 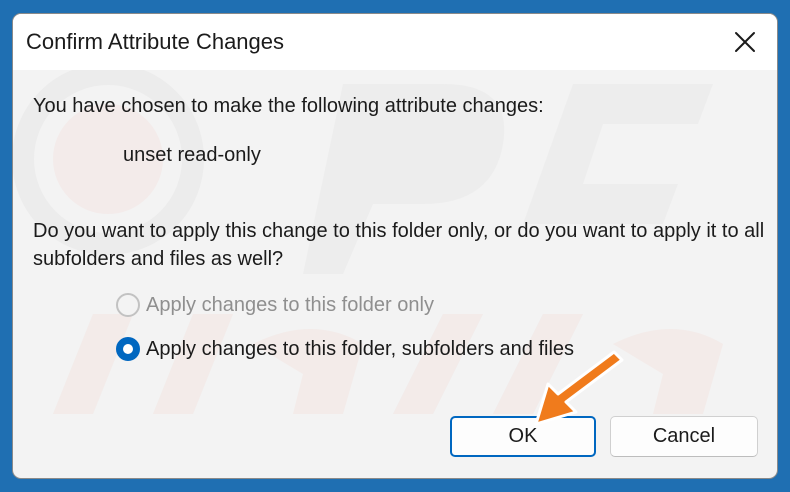 I want to click on option-folder-only-label: Apply changes to this folder only, so click(x=290, y=304).